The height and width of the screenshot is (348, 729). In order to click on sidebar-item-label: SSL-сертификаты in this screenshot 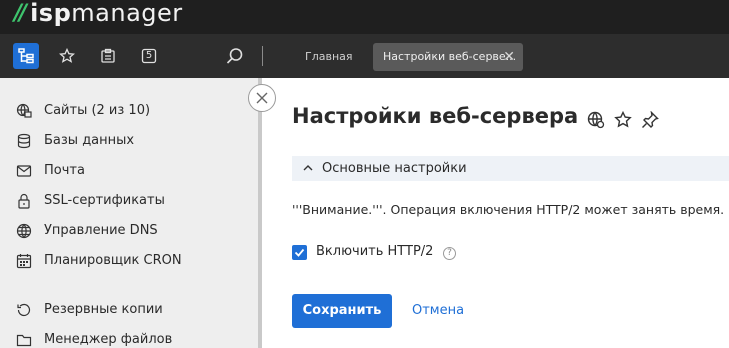, I will do `click(104, 200)`.